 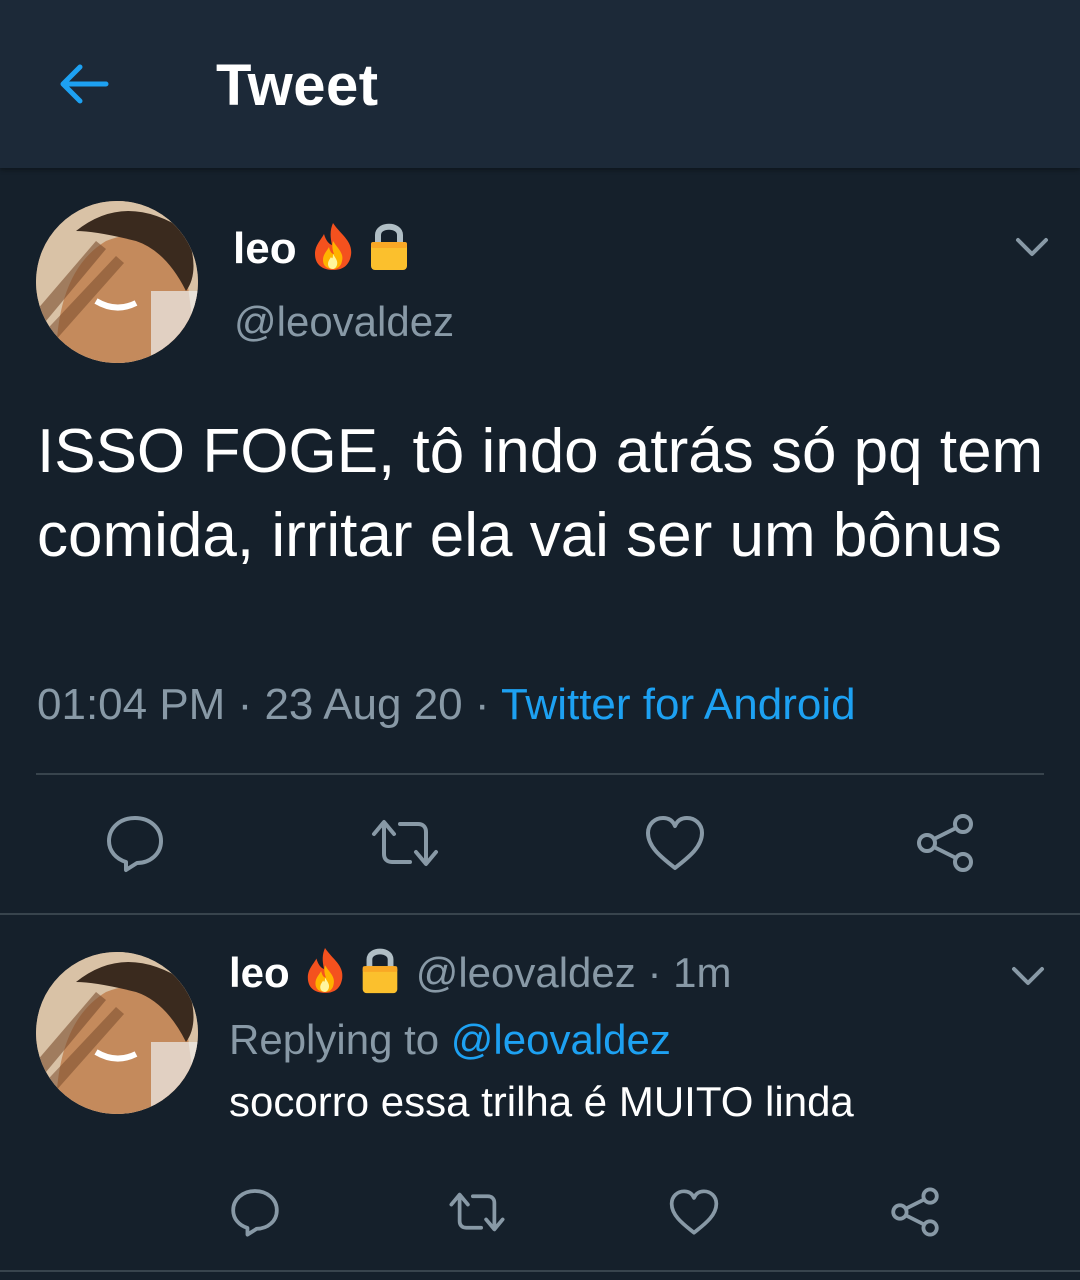 I want to click on replying-to-label: Replying to, so click(x=340, y=1039).